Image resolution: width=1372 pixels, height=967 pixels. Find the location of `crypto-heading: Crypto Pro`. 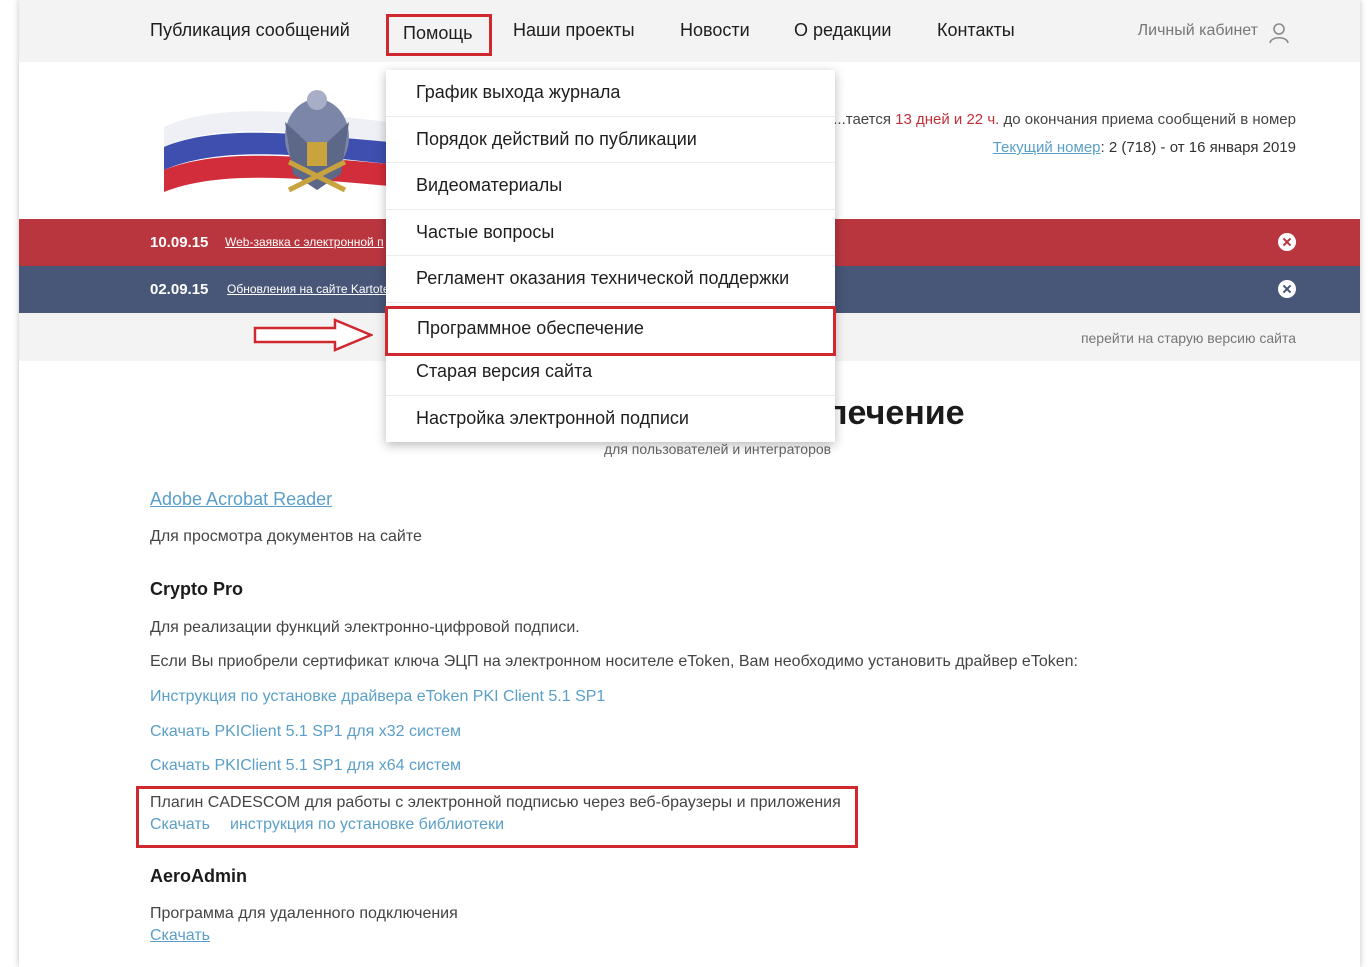

crypto-heading: Crypto Pro is located at coordinates (197, 589).